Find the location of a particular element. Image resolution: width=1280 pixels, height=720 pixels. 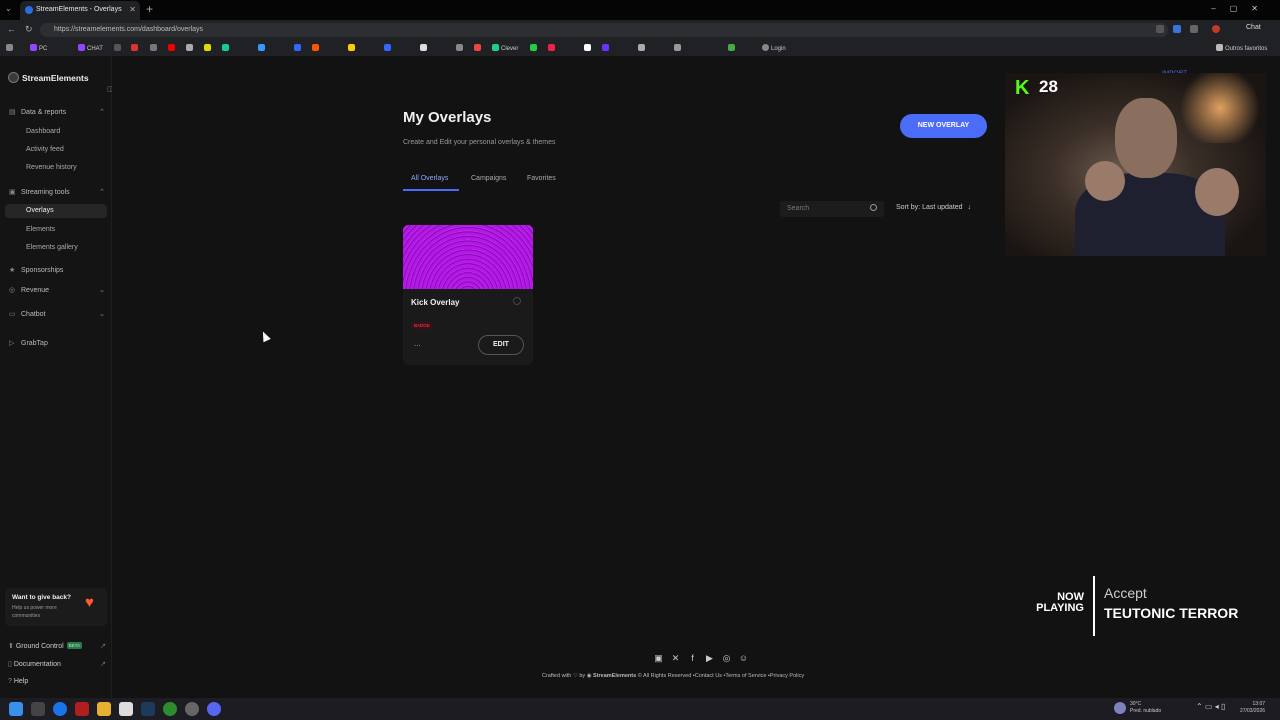

bookmark-folder-other: Outros favoritos is located at coordinates (1241, 48).